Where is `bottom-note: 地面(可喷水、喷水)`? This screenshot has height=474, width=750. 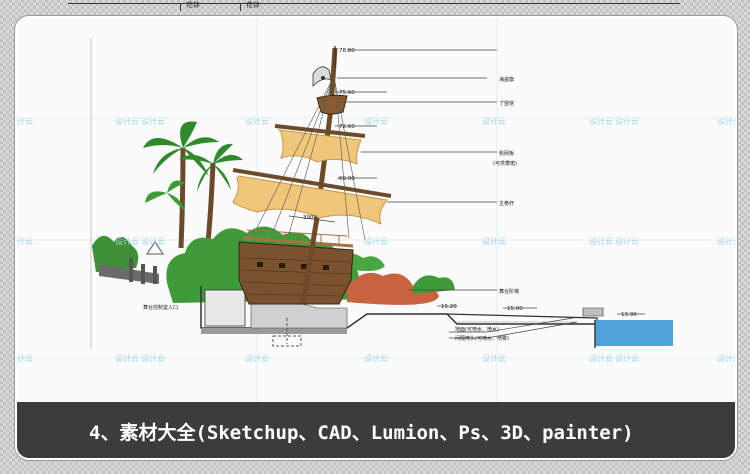 bottom-note: 地面(可喷水、喷水) is located at coordinates (477, 329).